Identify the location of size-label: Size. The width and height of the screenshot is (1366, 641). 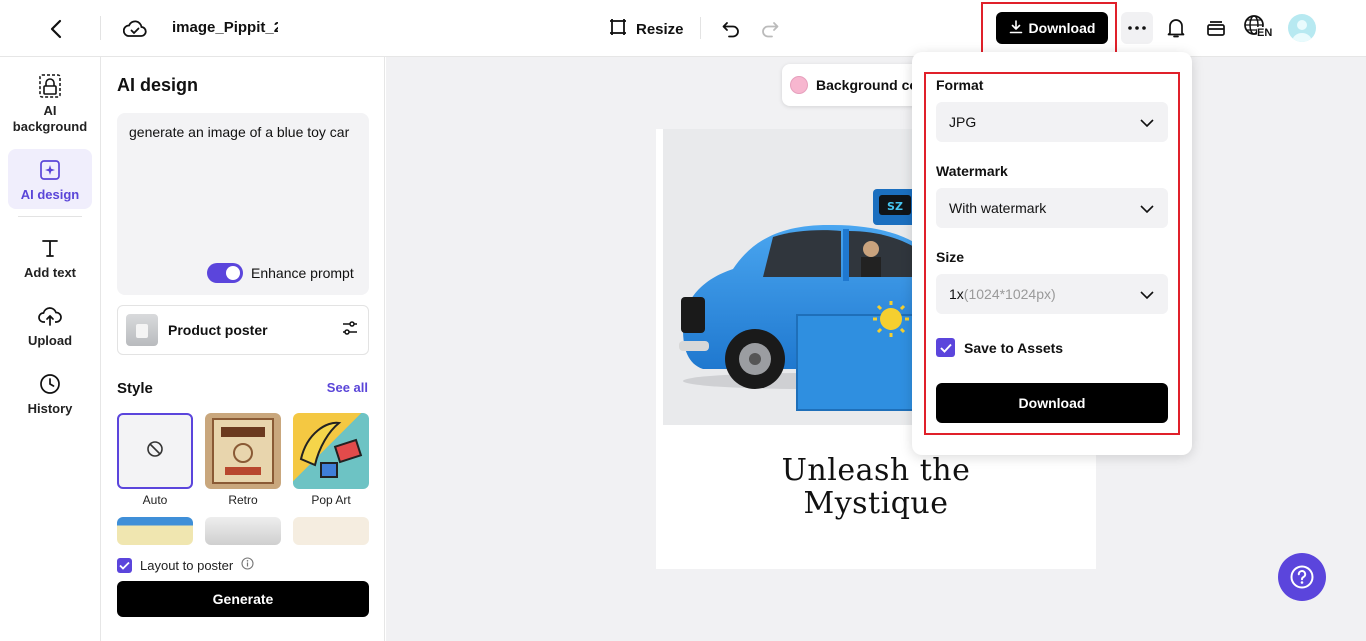
(950, 257).